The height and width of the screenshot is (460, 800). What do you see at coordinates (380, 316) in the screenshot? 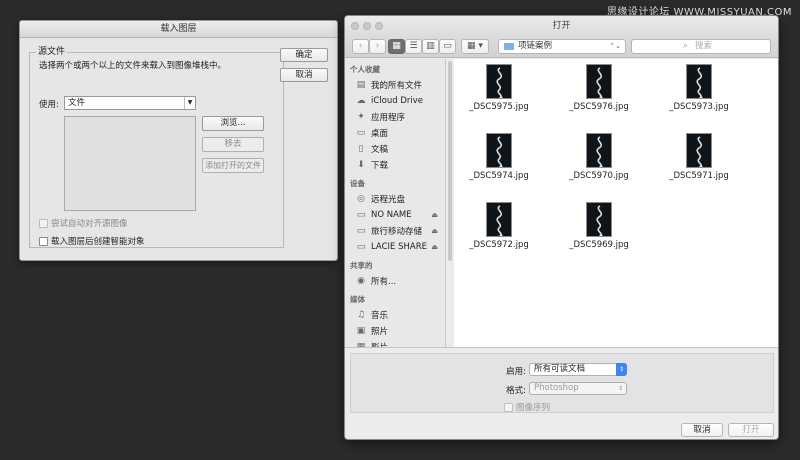
I see `sidebar-item-label: 音乐` at bounding box center [380, 316].